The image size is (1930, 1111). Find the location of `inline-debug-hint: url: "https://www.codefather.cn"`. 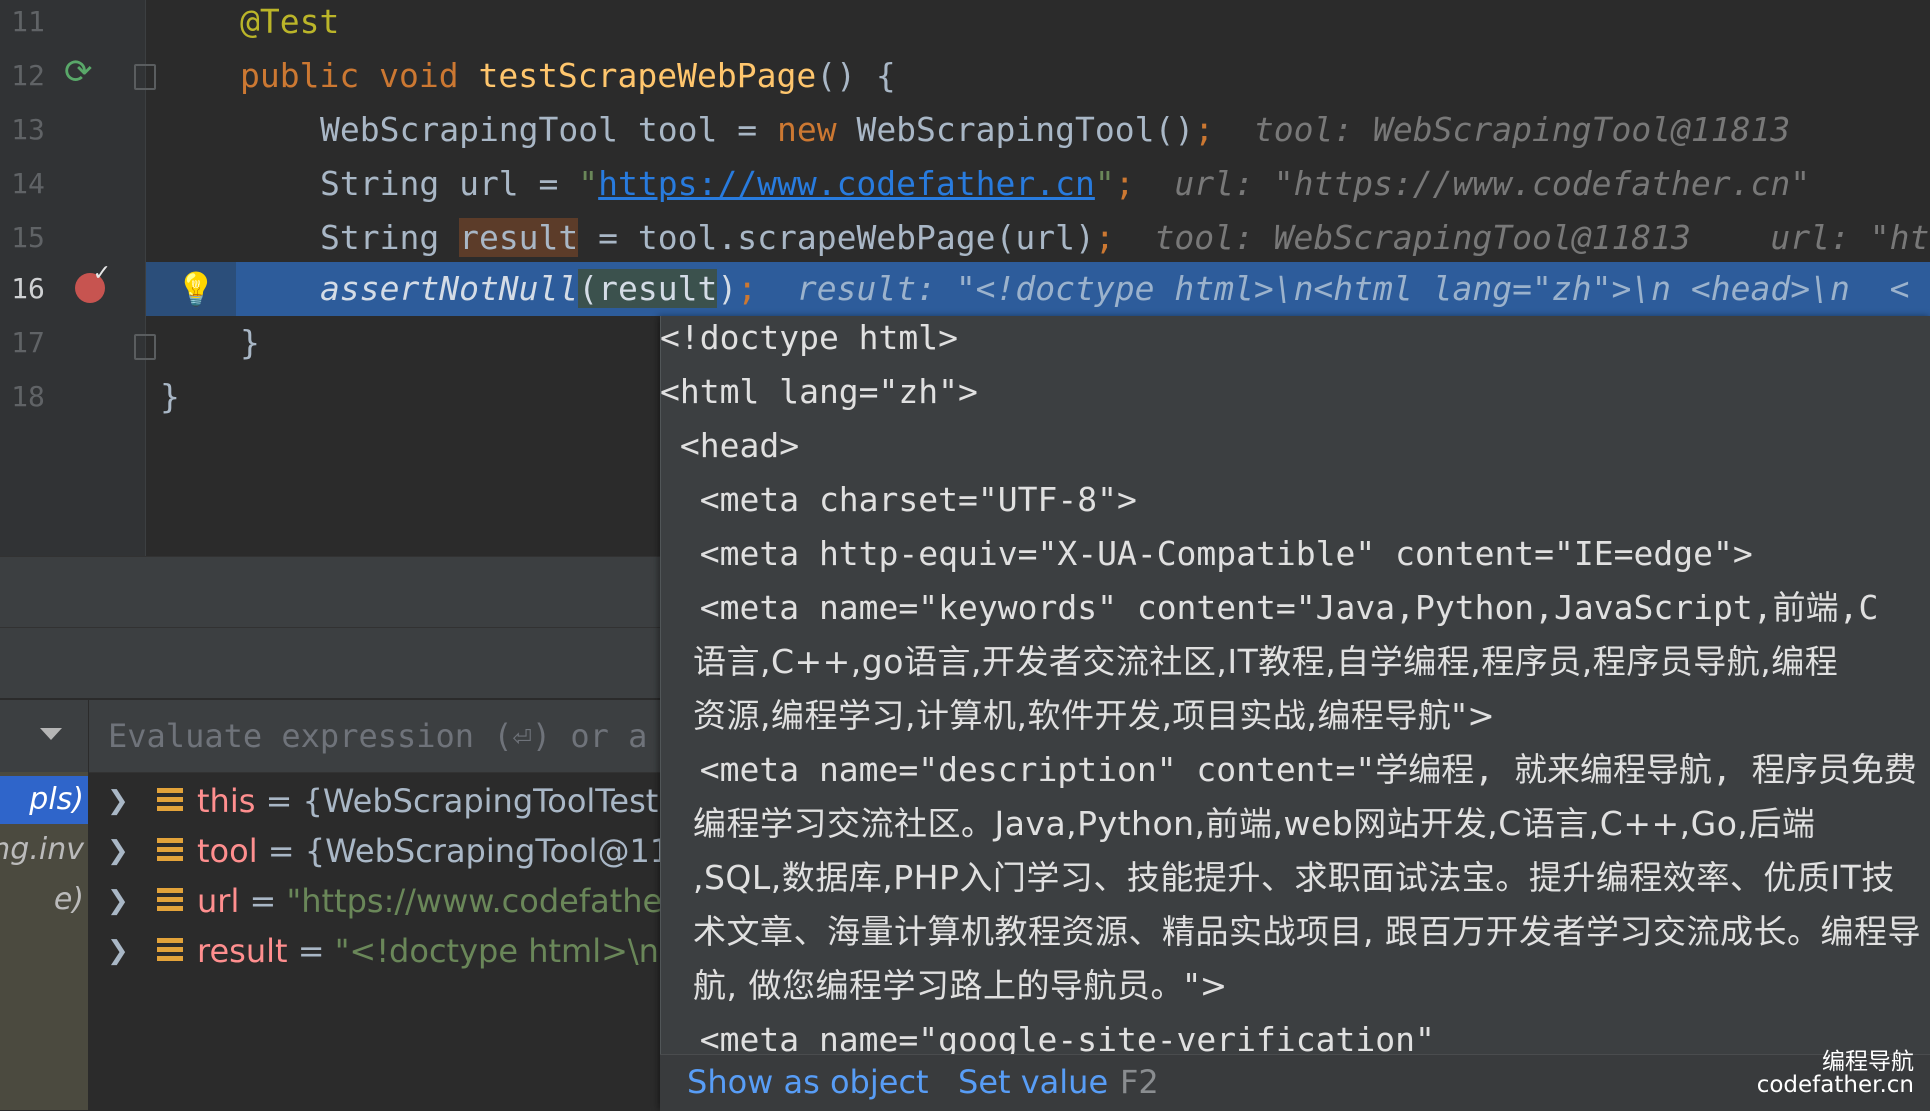

inline-debug-hint: url: "https://www.codefather.cn" is located at coordinates (1492, 183).